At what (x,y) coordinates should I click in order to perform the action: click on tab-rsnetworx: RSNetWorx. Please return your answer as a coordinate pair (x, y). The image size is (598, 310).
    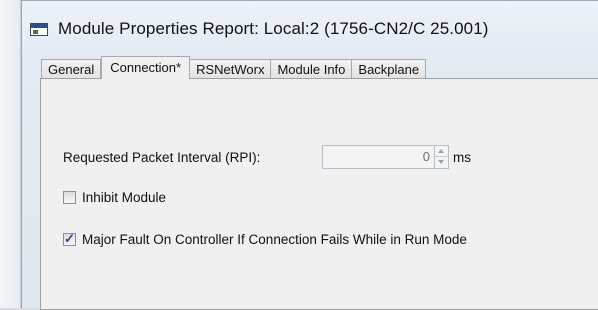
    Looking at the image, I should click on (231, 69).